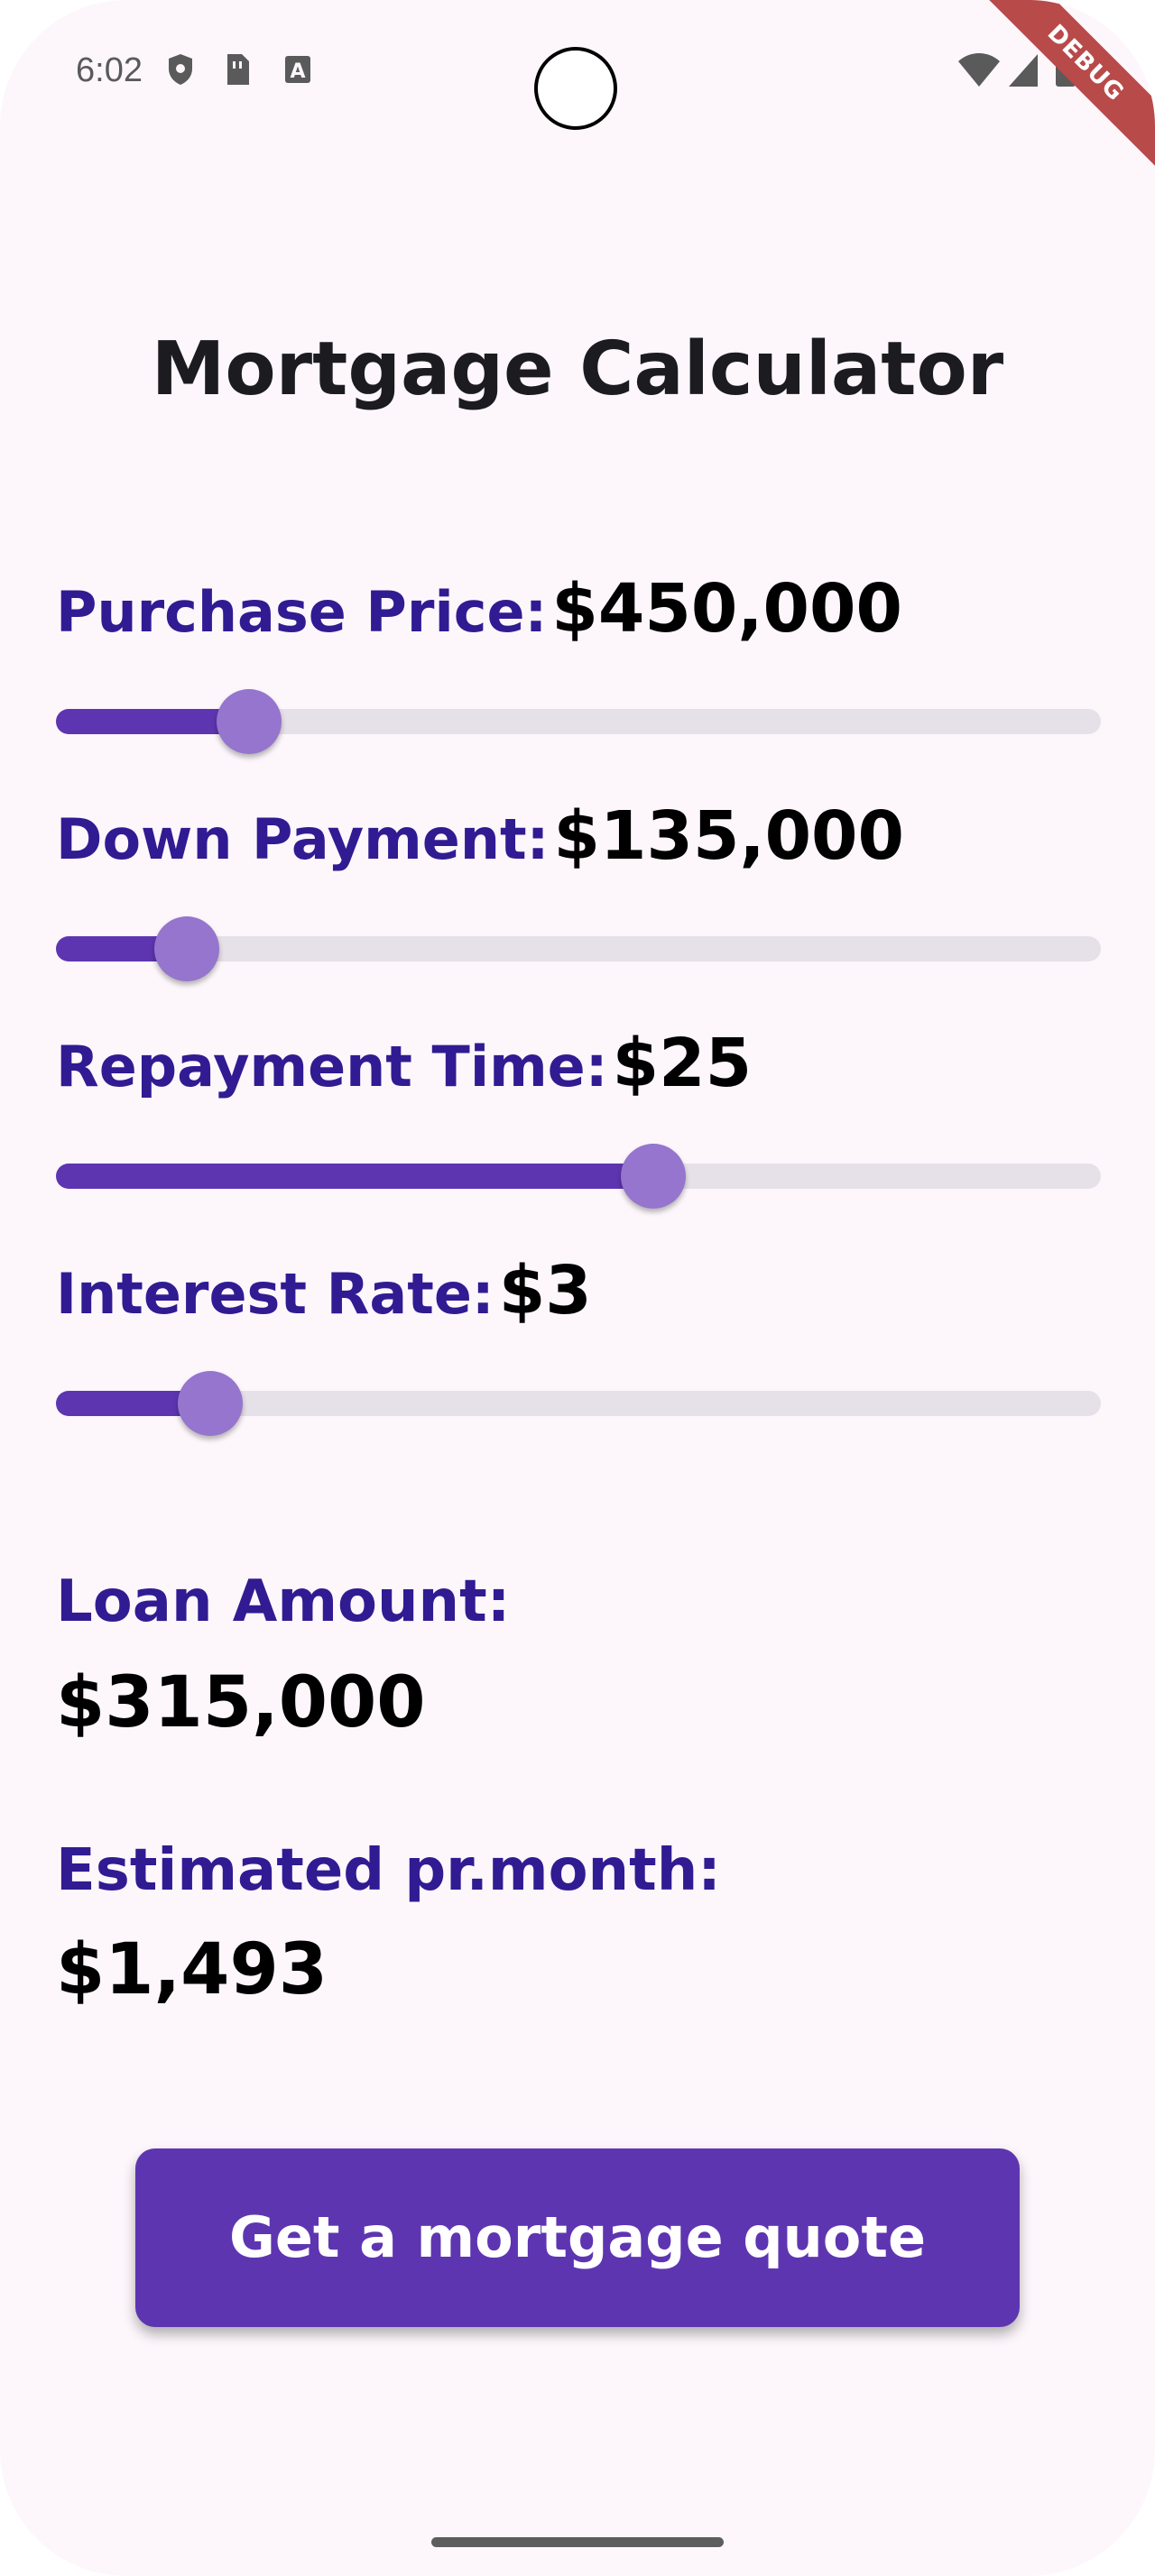 The image size is (1155, 2576). Describe the element at coordinates (355, 1176) in the screenshot. I see `slider-active-track` at that location.